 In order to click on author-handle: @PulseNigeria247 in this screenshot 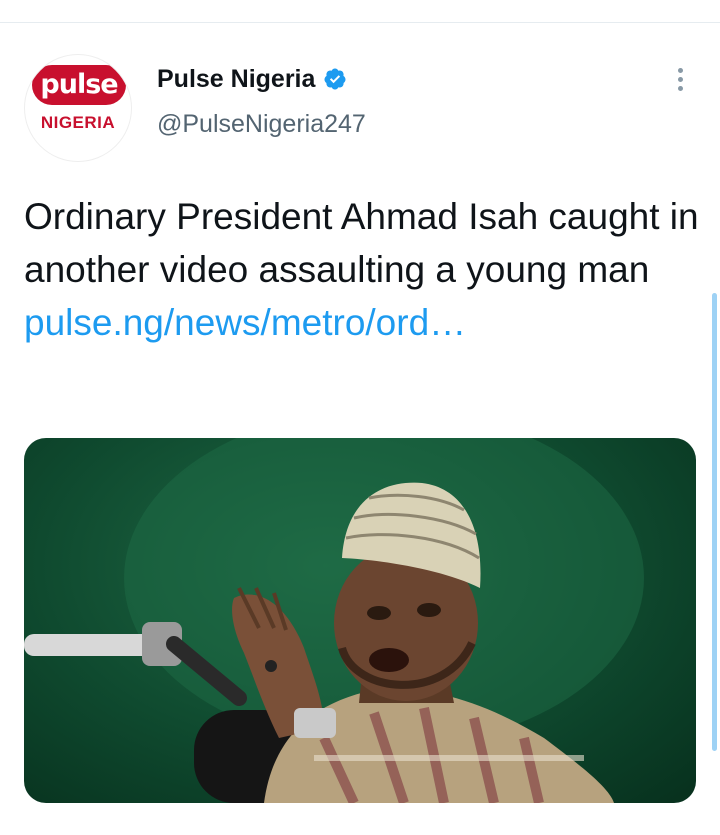, I will do `click(261, 124)`.